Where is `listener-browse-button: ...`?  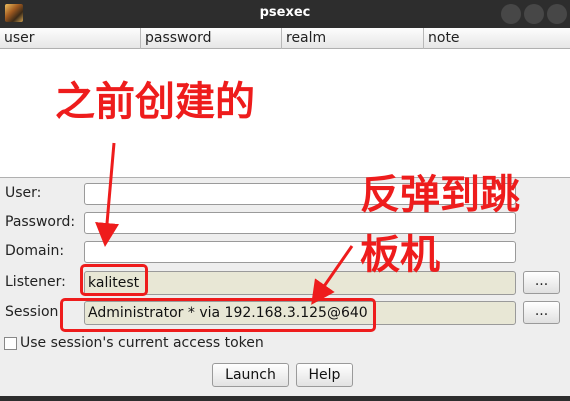
listener-browse-button: ... is located at coordinates (541, 282).